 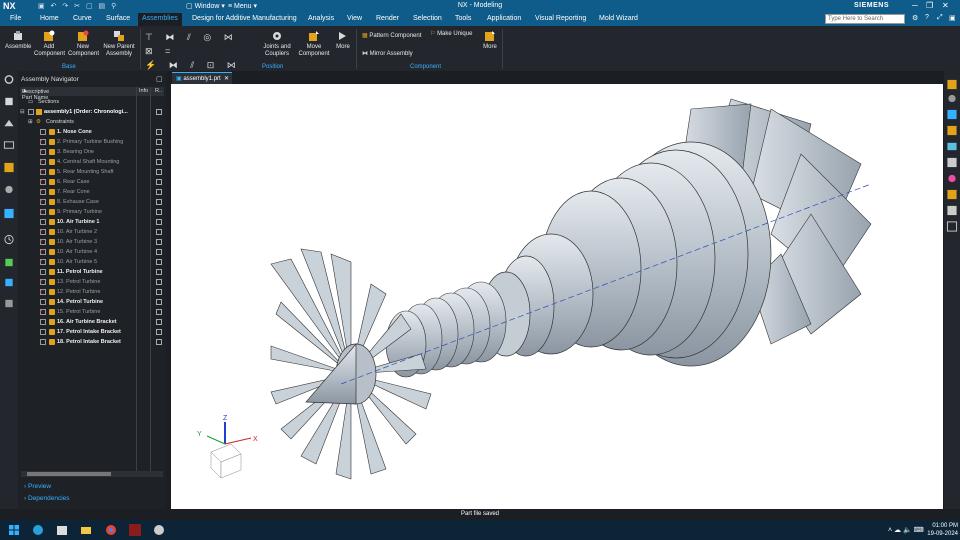 What do you see at coordinates (37, 486) in the screenshot?
I see `preview-panel-toggle: › Preview` at bounding box center [37, 486].